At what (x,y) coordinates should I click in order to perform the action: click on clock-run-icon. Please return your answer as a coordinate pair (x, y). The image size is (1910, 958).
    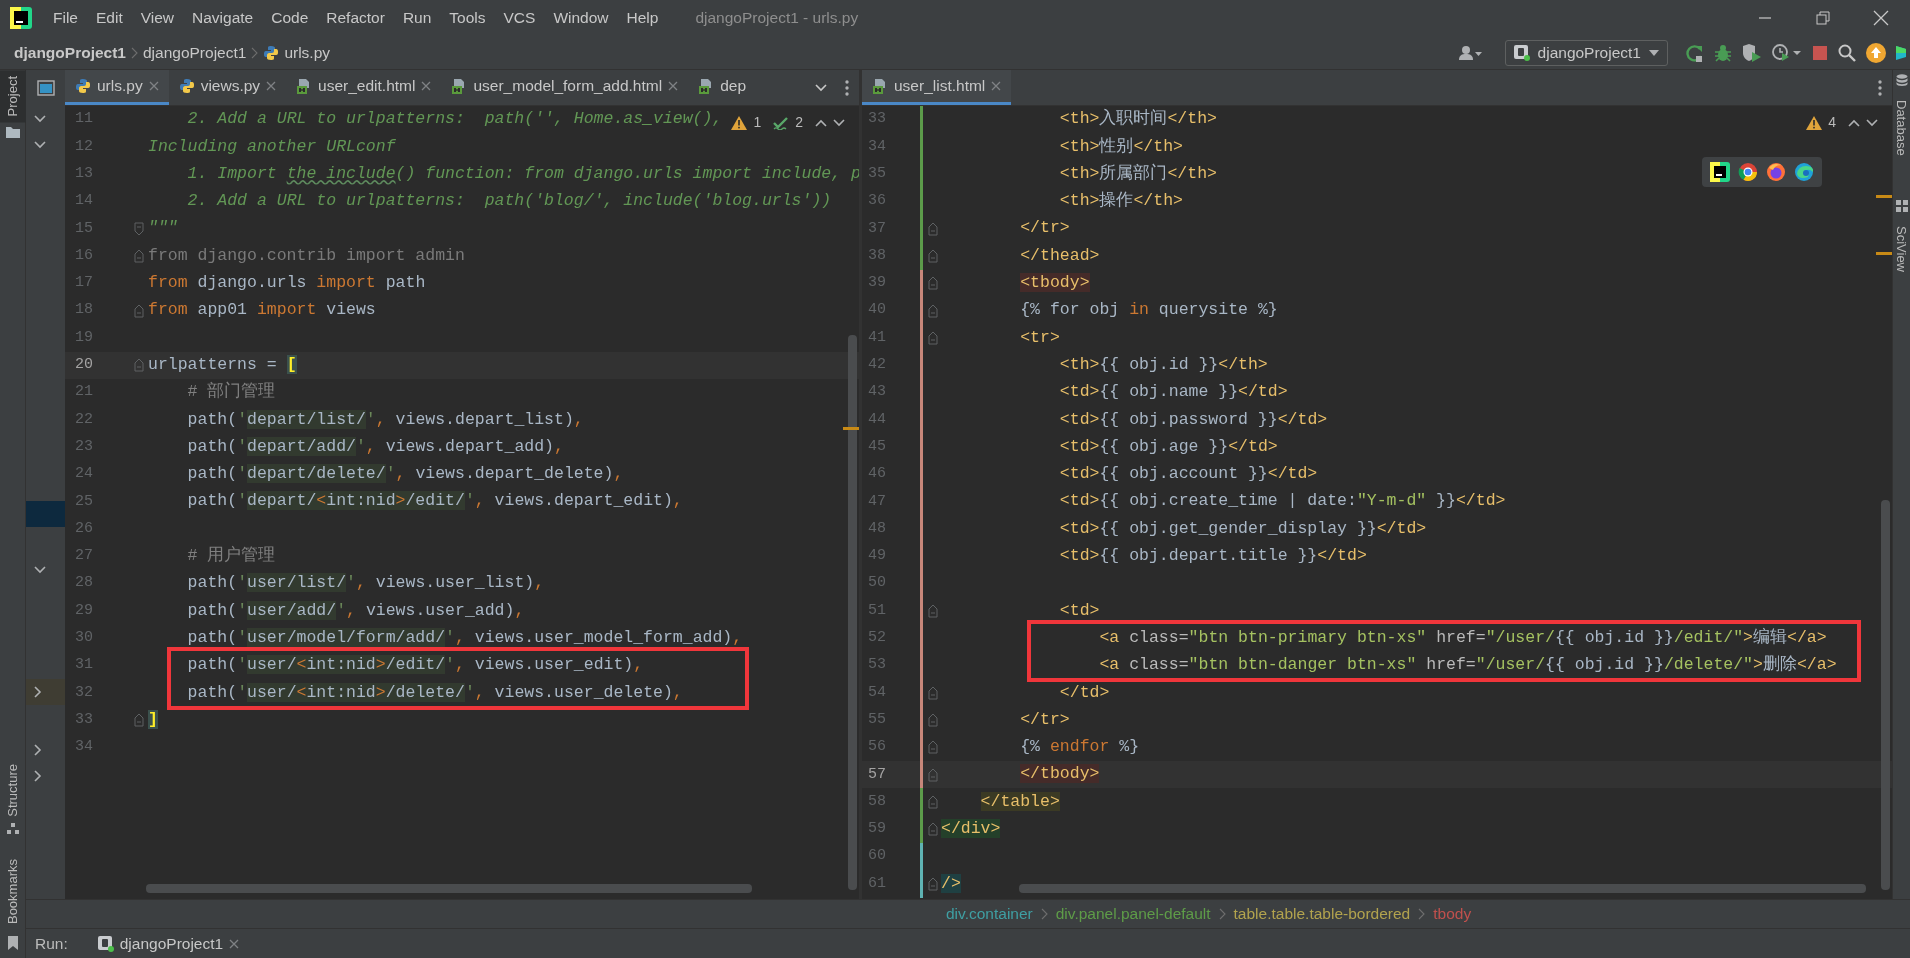
    Looking at the image, I should click on (1787, 52).